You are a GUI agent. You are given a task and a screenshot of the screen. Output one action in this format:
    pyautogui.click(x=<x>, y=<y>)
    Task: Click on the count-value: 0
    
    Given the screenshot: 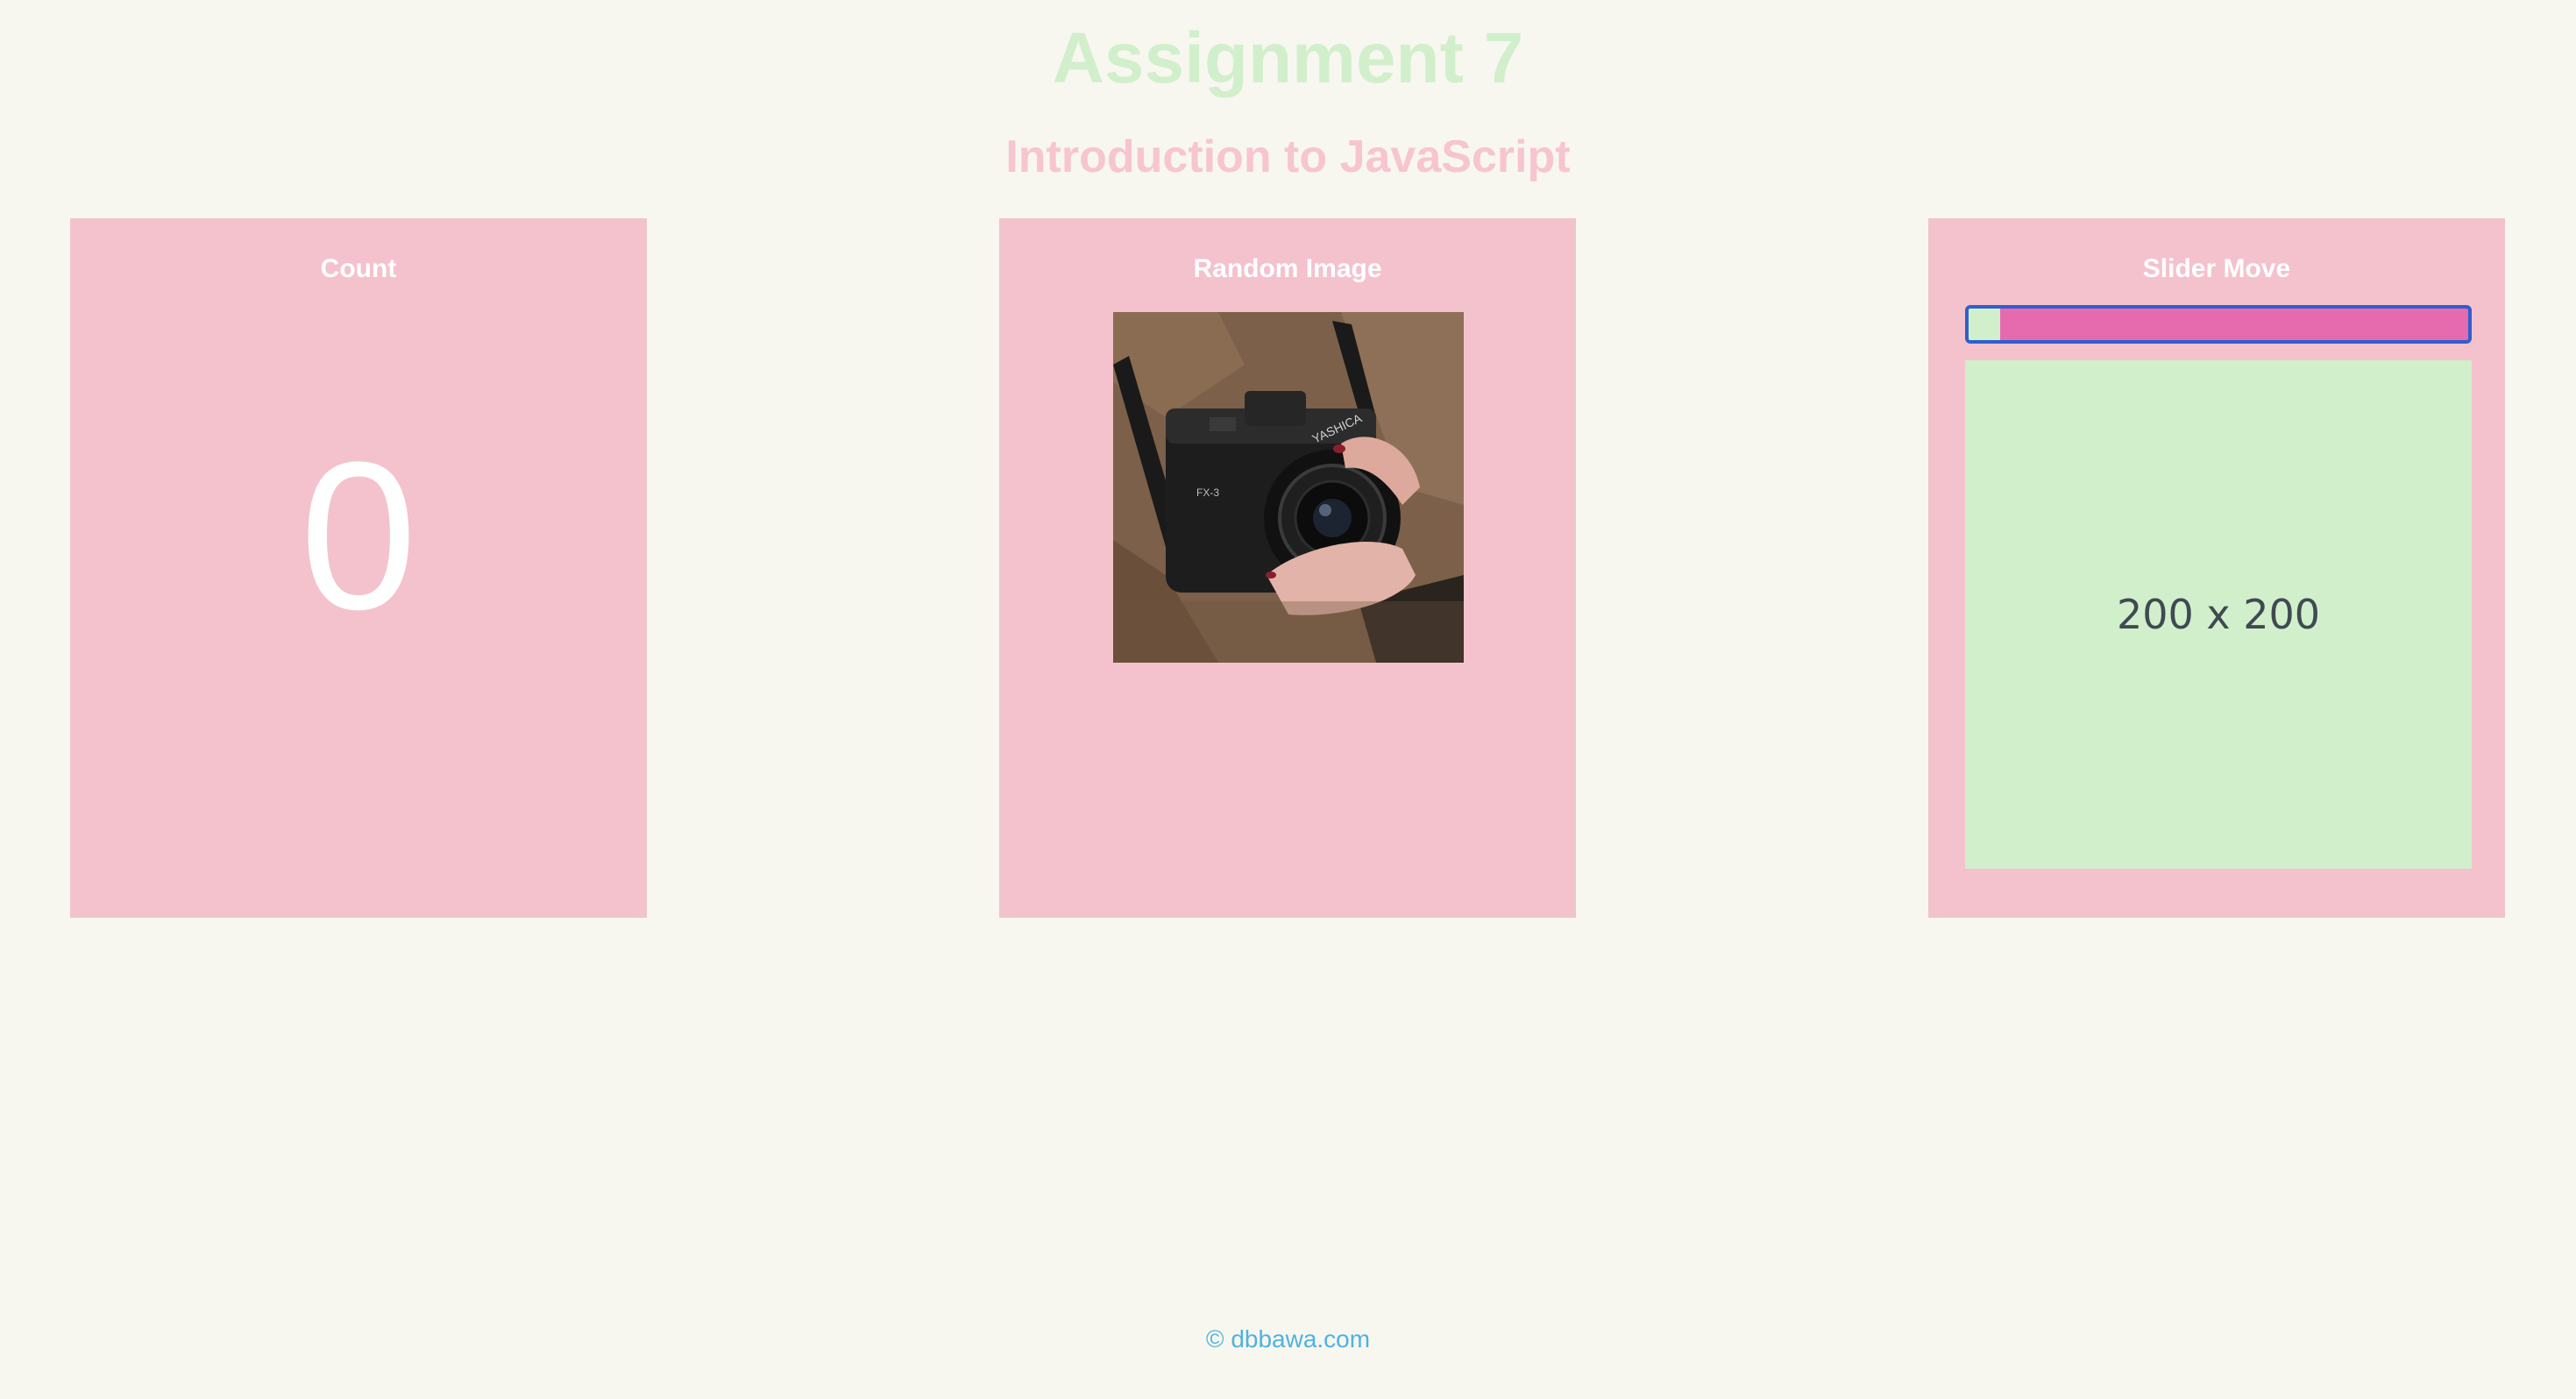 What is the action you would take?
    pyautogui.click(x=358, y=535)
    